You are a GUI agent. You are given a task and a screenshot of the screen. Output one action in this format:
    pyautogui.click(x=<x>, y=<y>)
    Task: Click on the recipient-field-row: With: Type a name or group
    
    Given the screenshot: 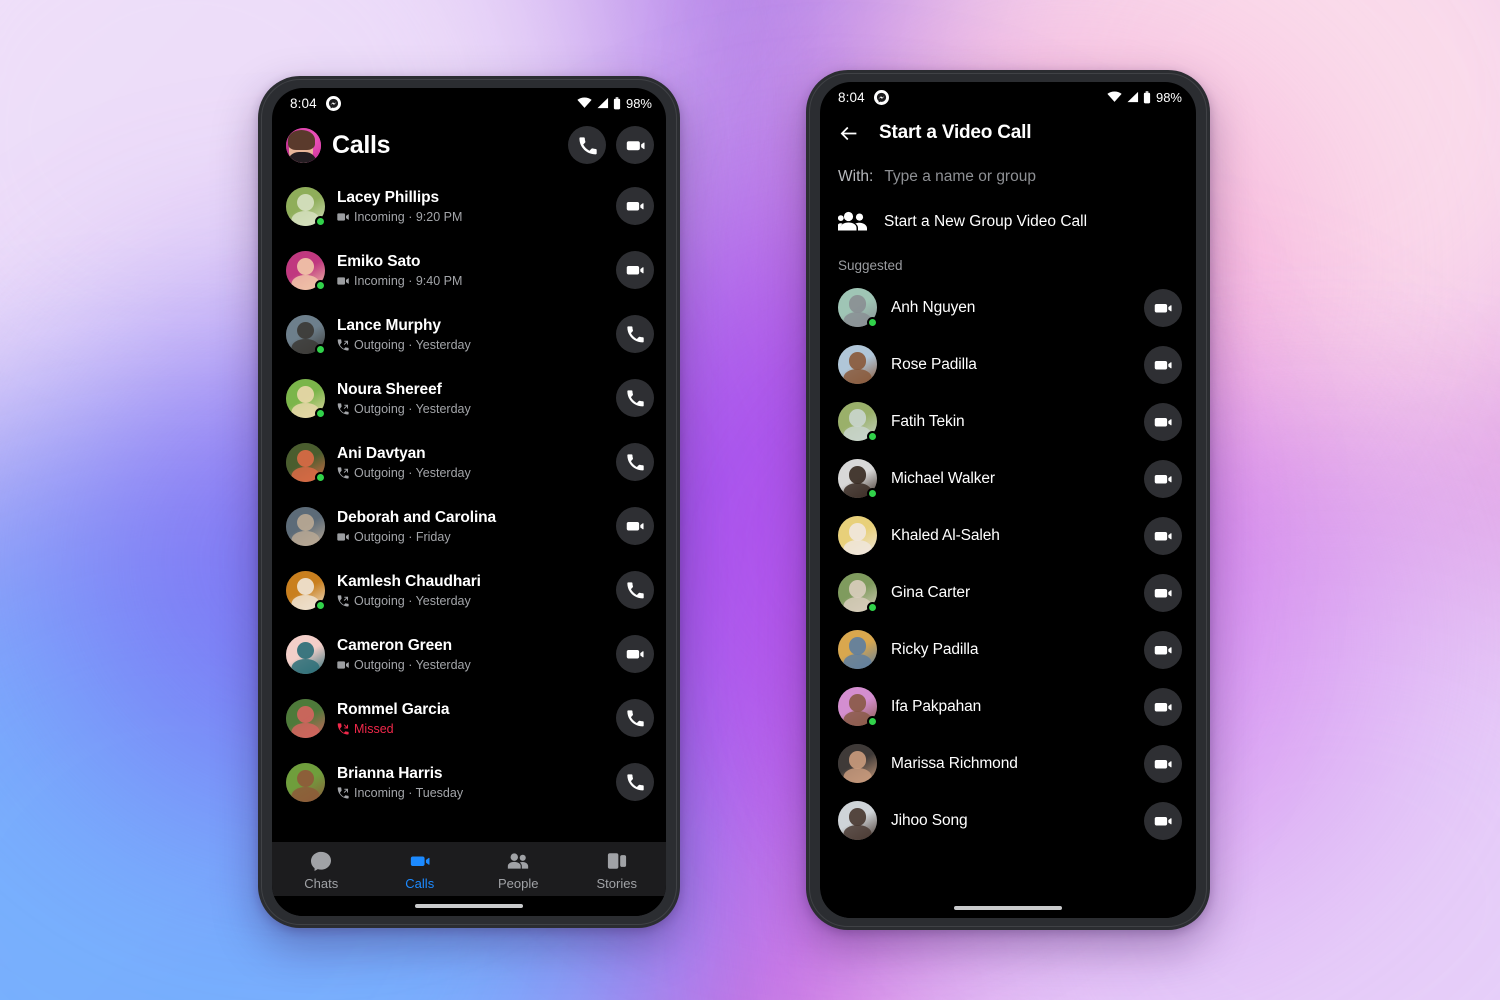 What is the action you would take?
    pyautogui.click(x=1008, y=178)
    